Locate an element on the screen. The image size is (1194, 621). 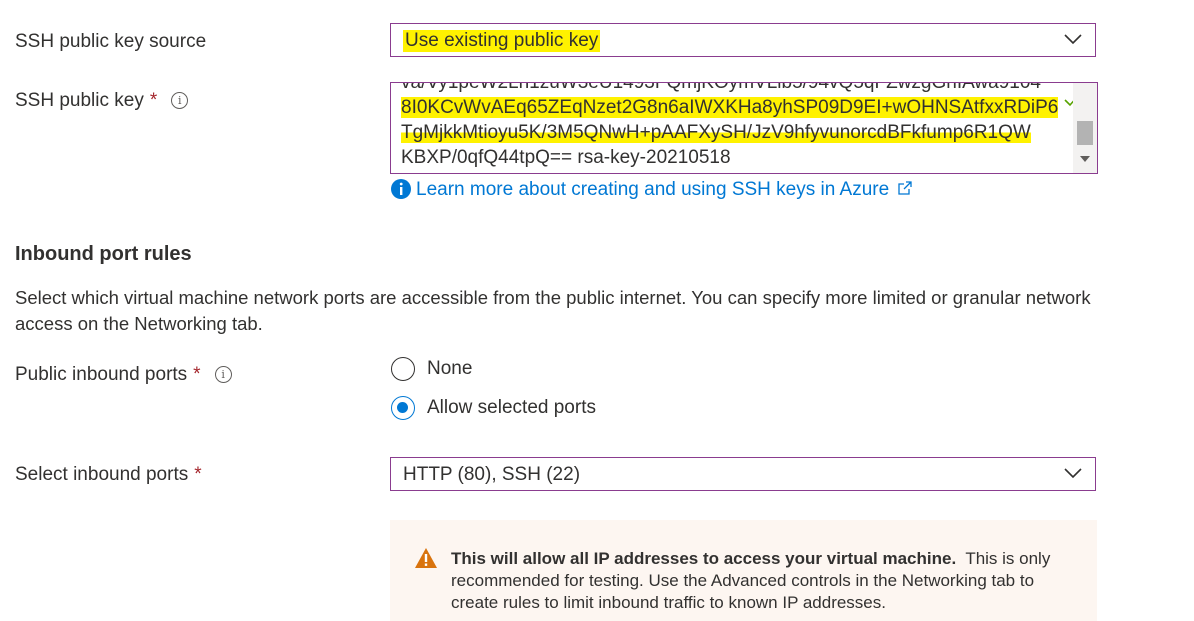
select-ports-label: Select inbound ports * is located at coordinates (108, 475).